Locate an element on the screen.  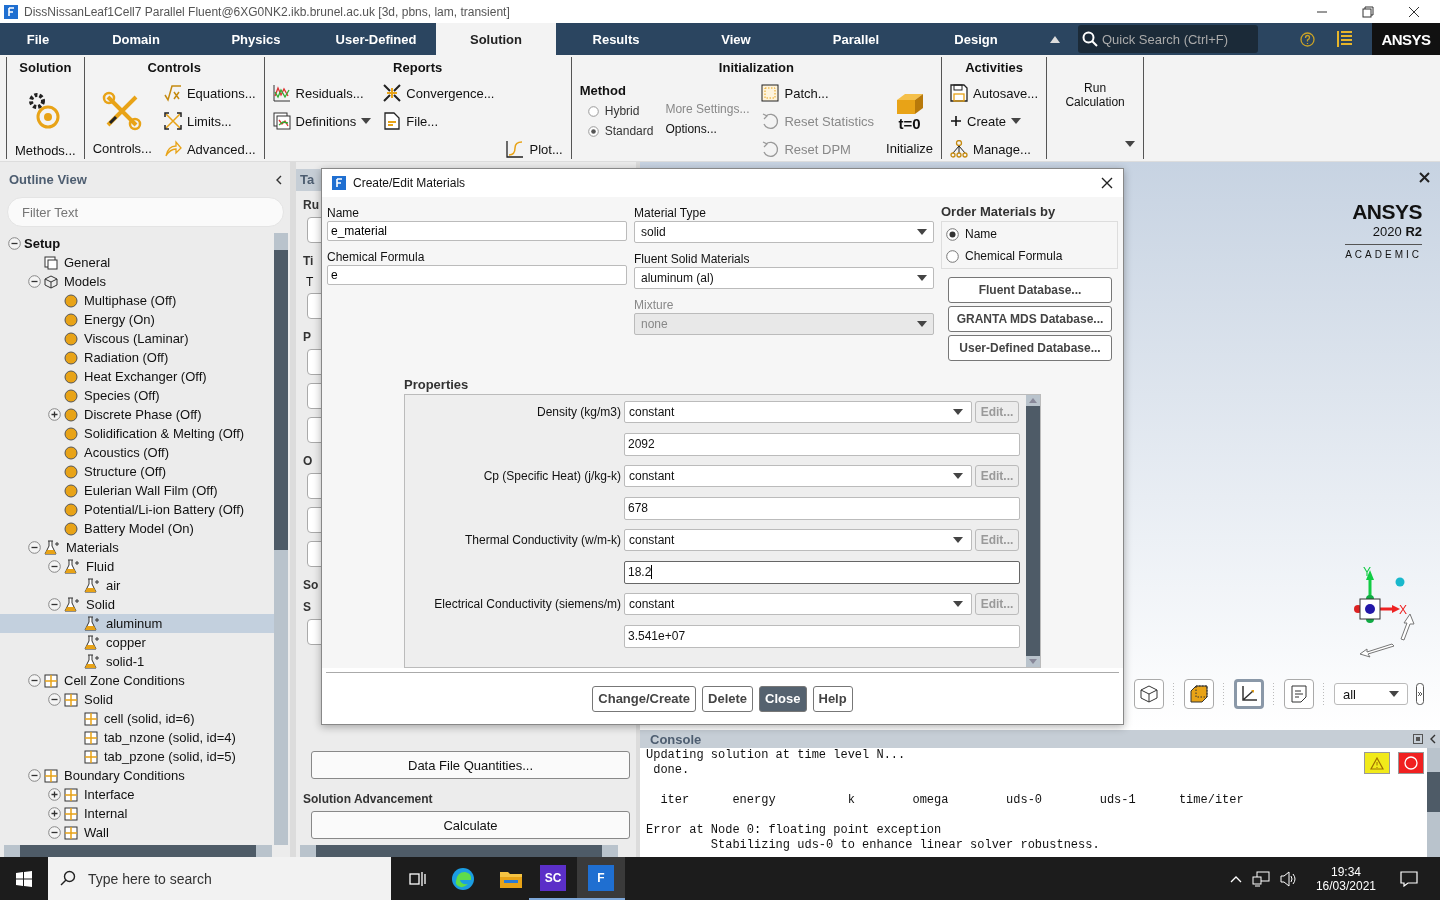
ribbon-tab: Results is located at coordinates (616, 39).